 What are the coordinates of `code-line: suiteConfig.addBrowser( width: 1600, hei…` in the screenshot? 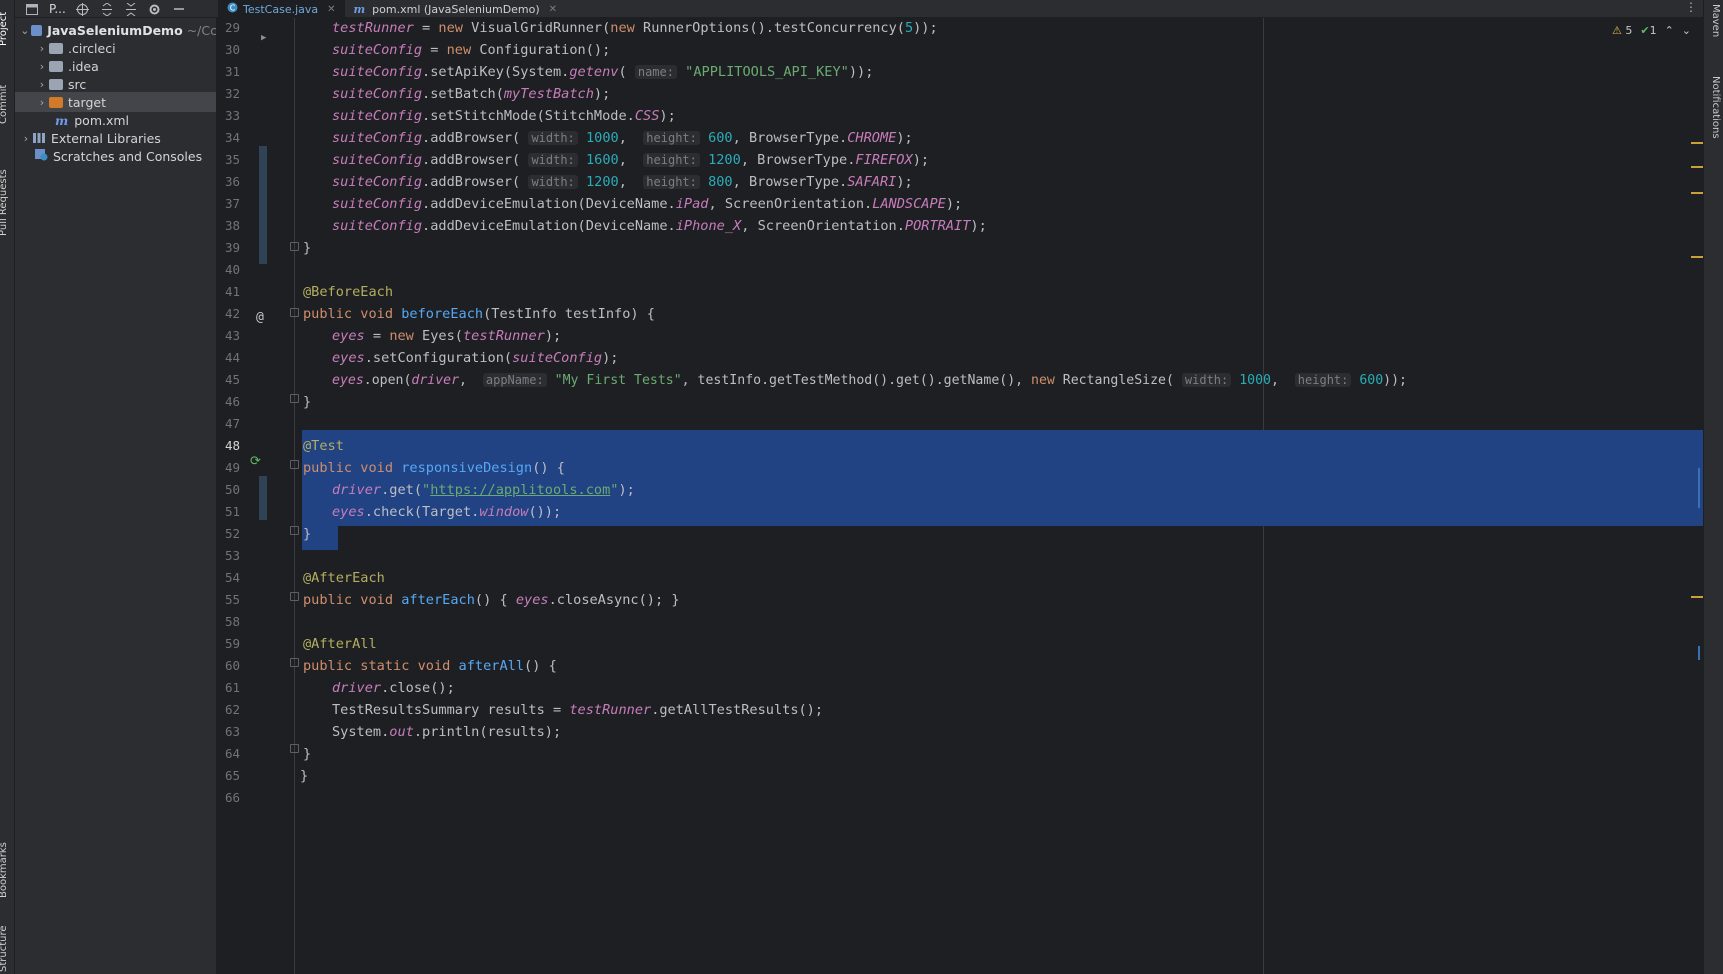 It's located at (1001, 160).